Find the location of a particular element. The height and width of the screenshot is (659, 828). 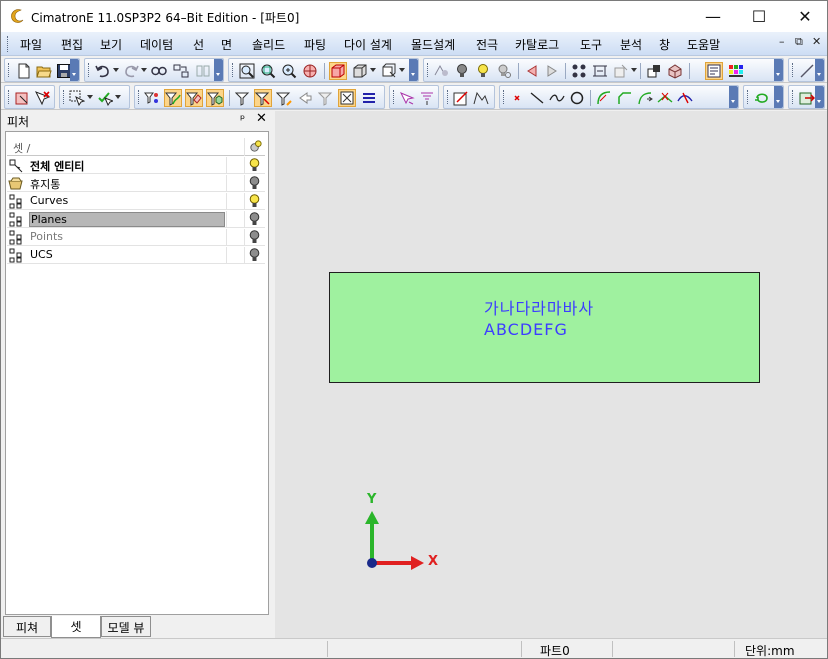

tab-sets: 셋 is located at coordinates (76, 627).